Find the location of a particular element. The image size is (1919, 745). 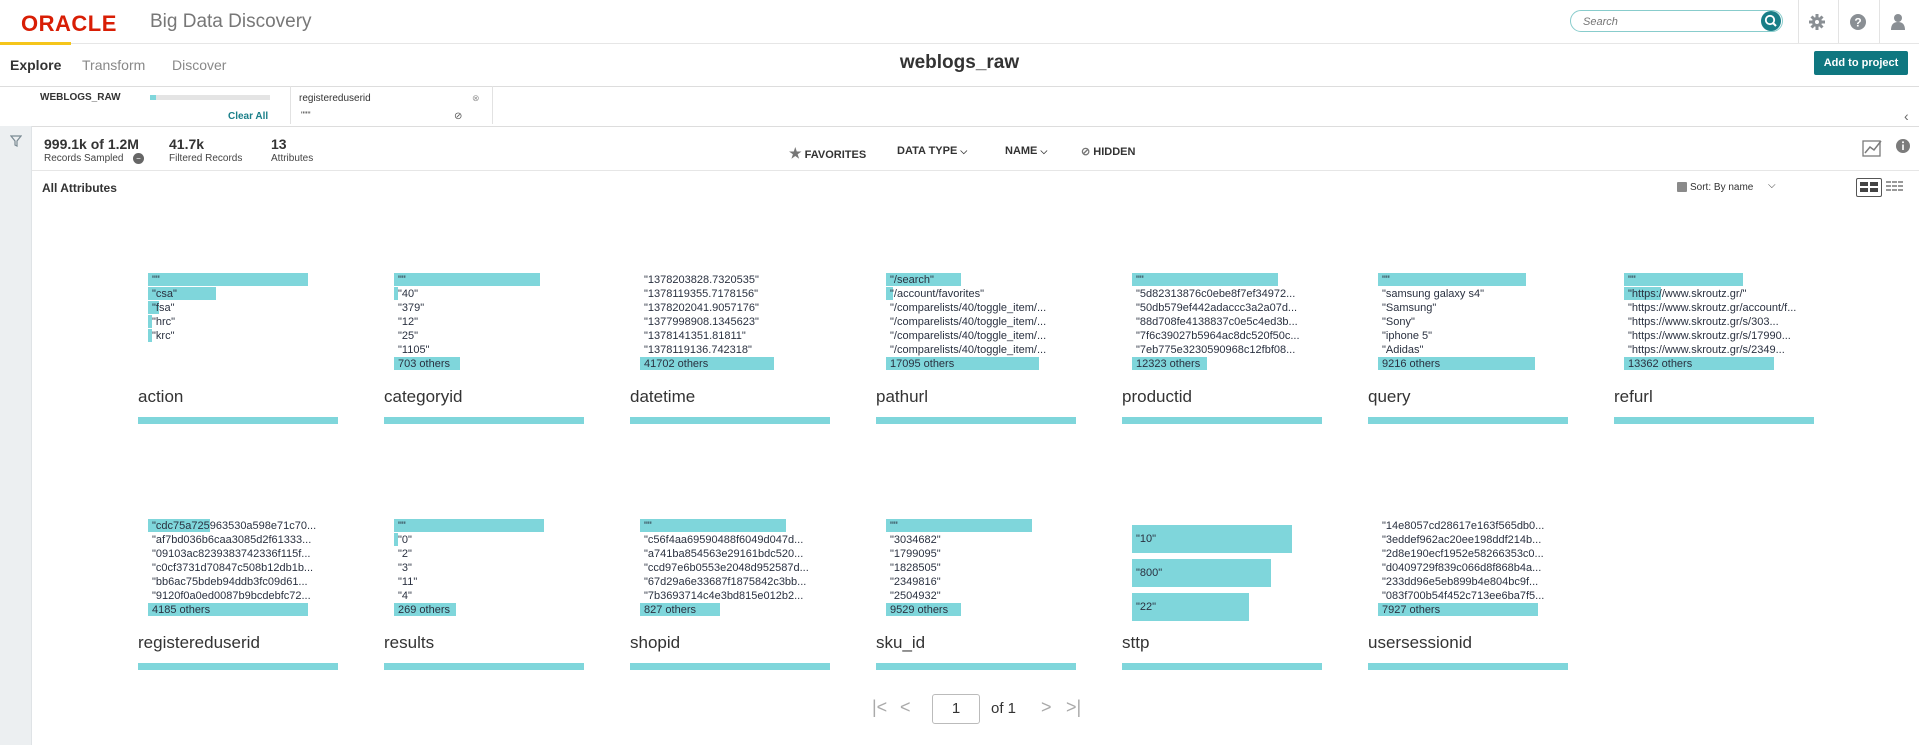

attribute-name: datetime is located at coordinates (662, 397).